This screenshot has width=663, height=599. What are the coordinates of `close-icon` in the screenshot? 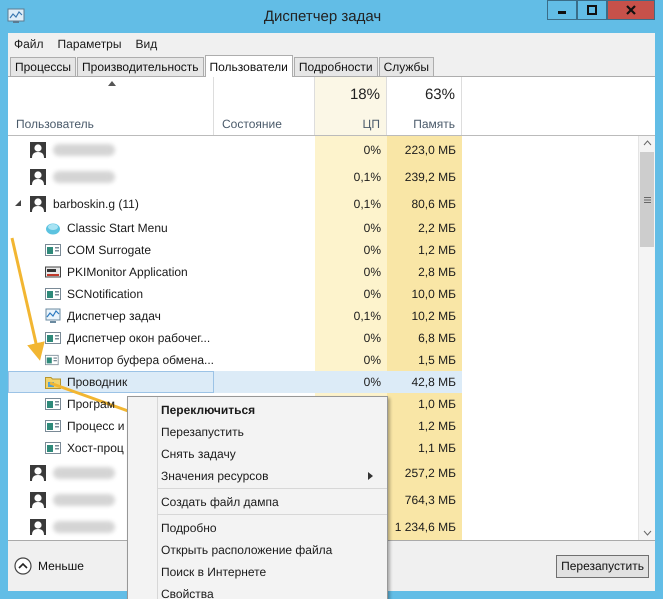 It's located at (631, 10).